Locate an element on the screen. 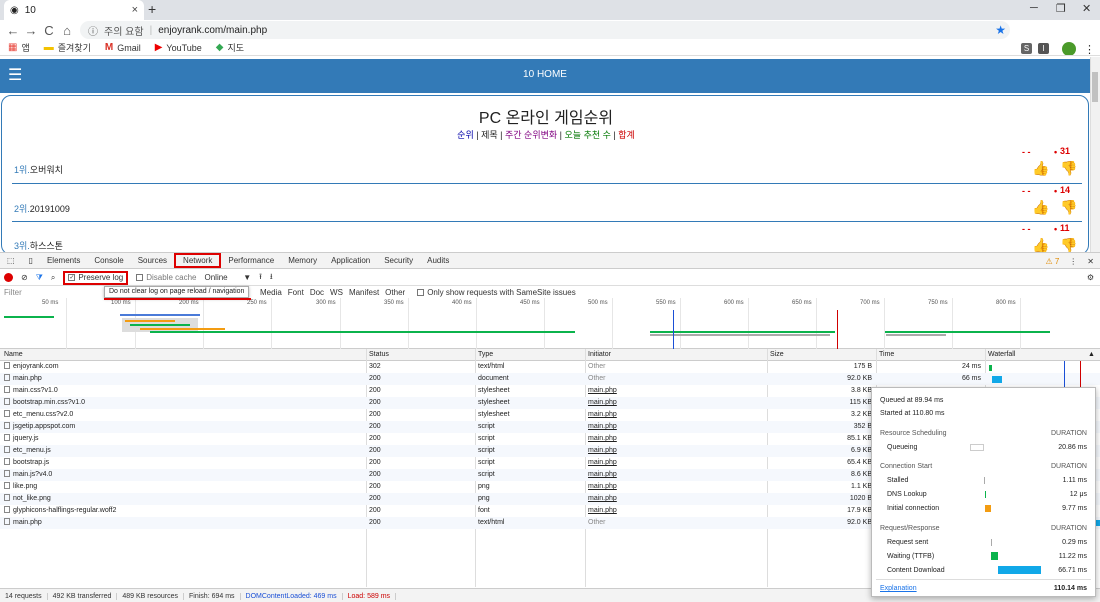 This screenshot has height=602, width=1100. column-initiator: Initiator is located at coordinates (599, 354).